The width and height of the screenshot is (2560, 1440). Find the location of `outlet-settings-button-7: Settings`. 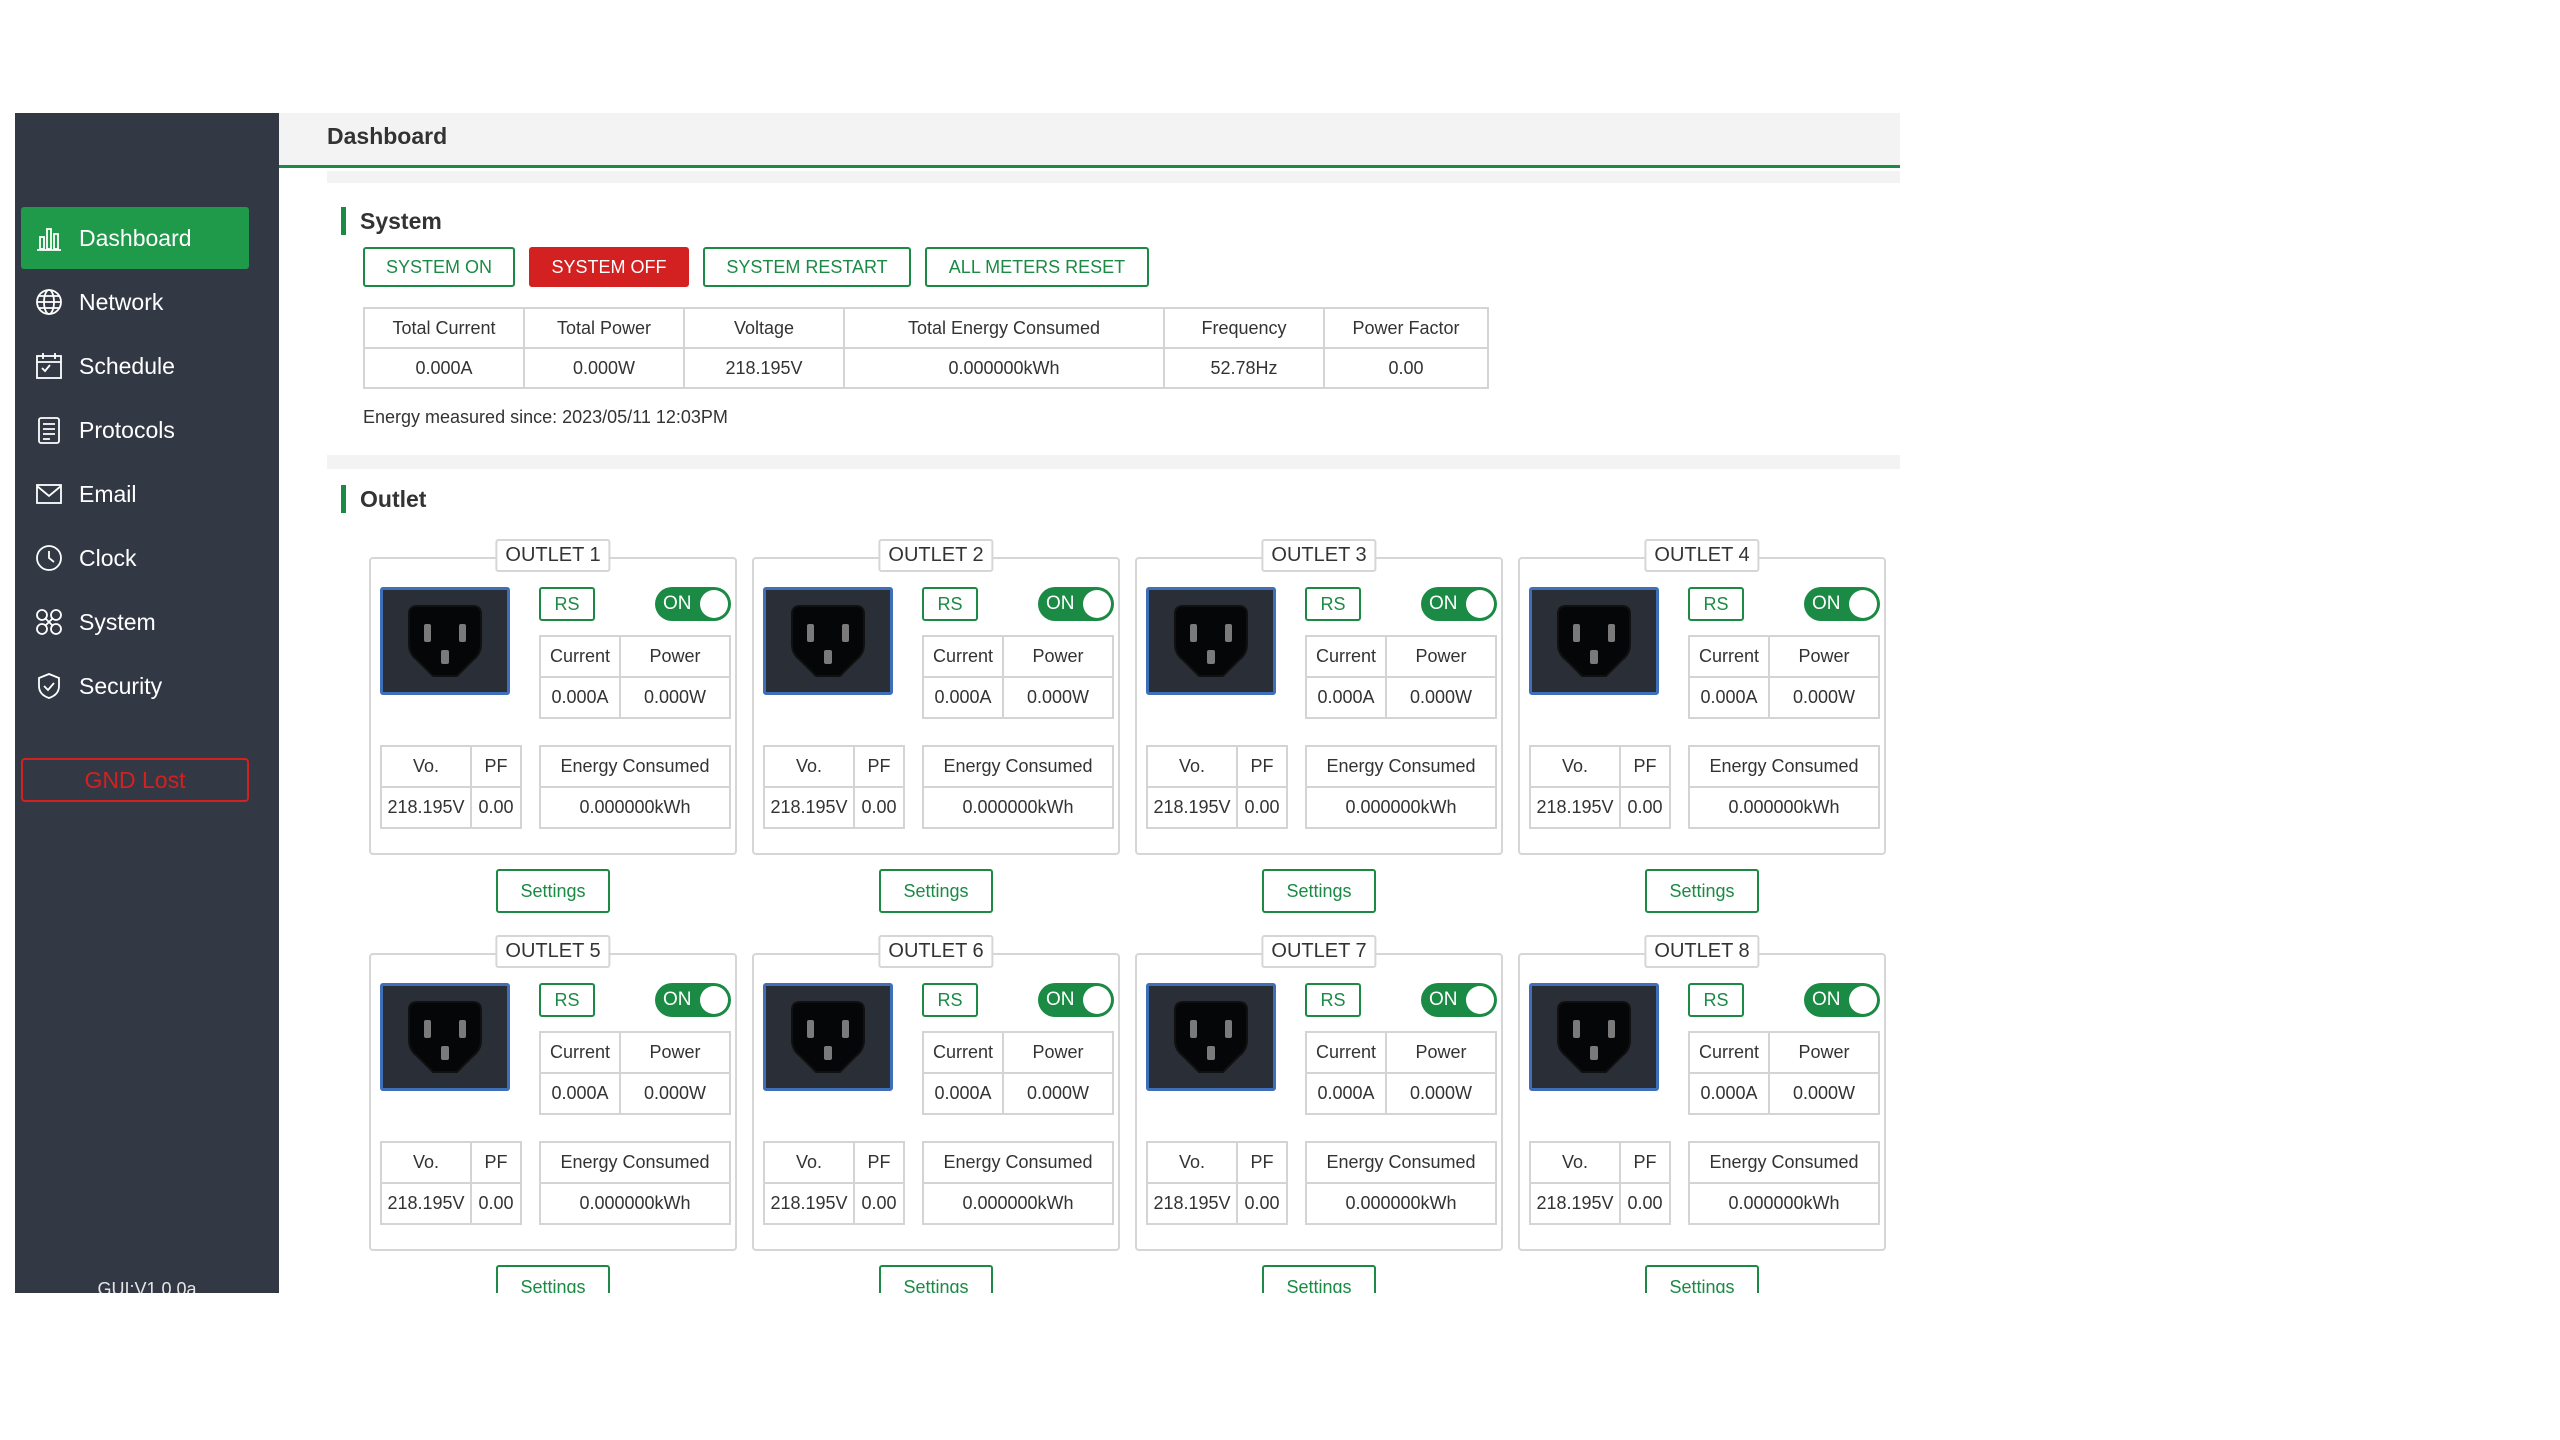

outlet-settings-button-7: Settings is located at coordinates (1319, 1279).